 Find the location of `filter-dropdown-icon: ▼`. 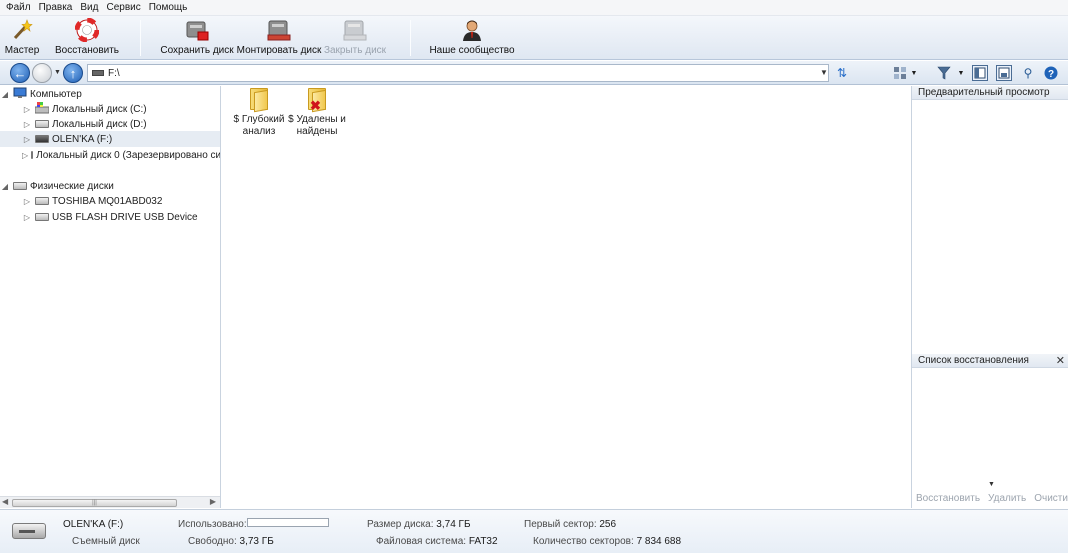

filter-dropdown-icon: ▼ is located at coordinates (961, 73).